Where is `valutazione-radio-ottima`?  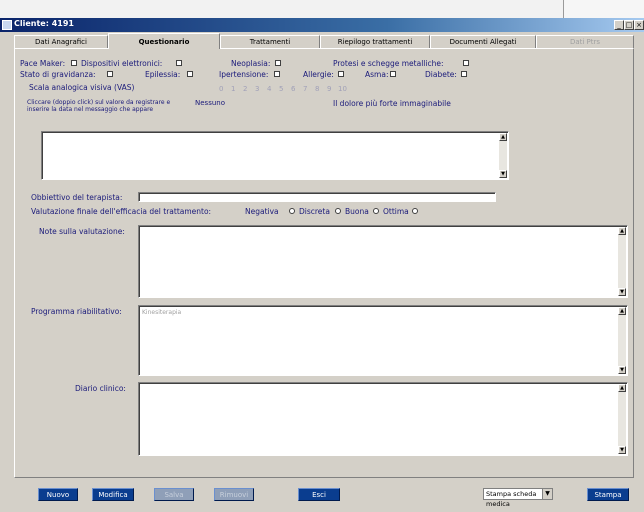 valutazione-radio-ottima is located at coordinates (415, 211).